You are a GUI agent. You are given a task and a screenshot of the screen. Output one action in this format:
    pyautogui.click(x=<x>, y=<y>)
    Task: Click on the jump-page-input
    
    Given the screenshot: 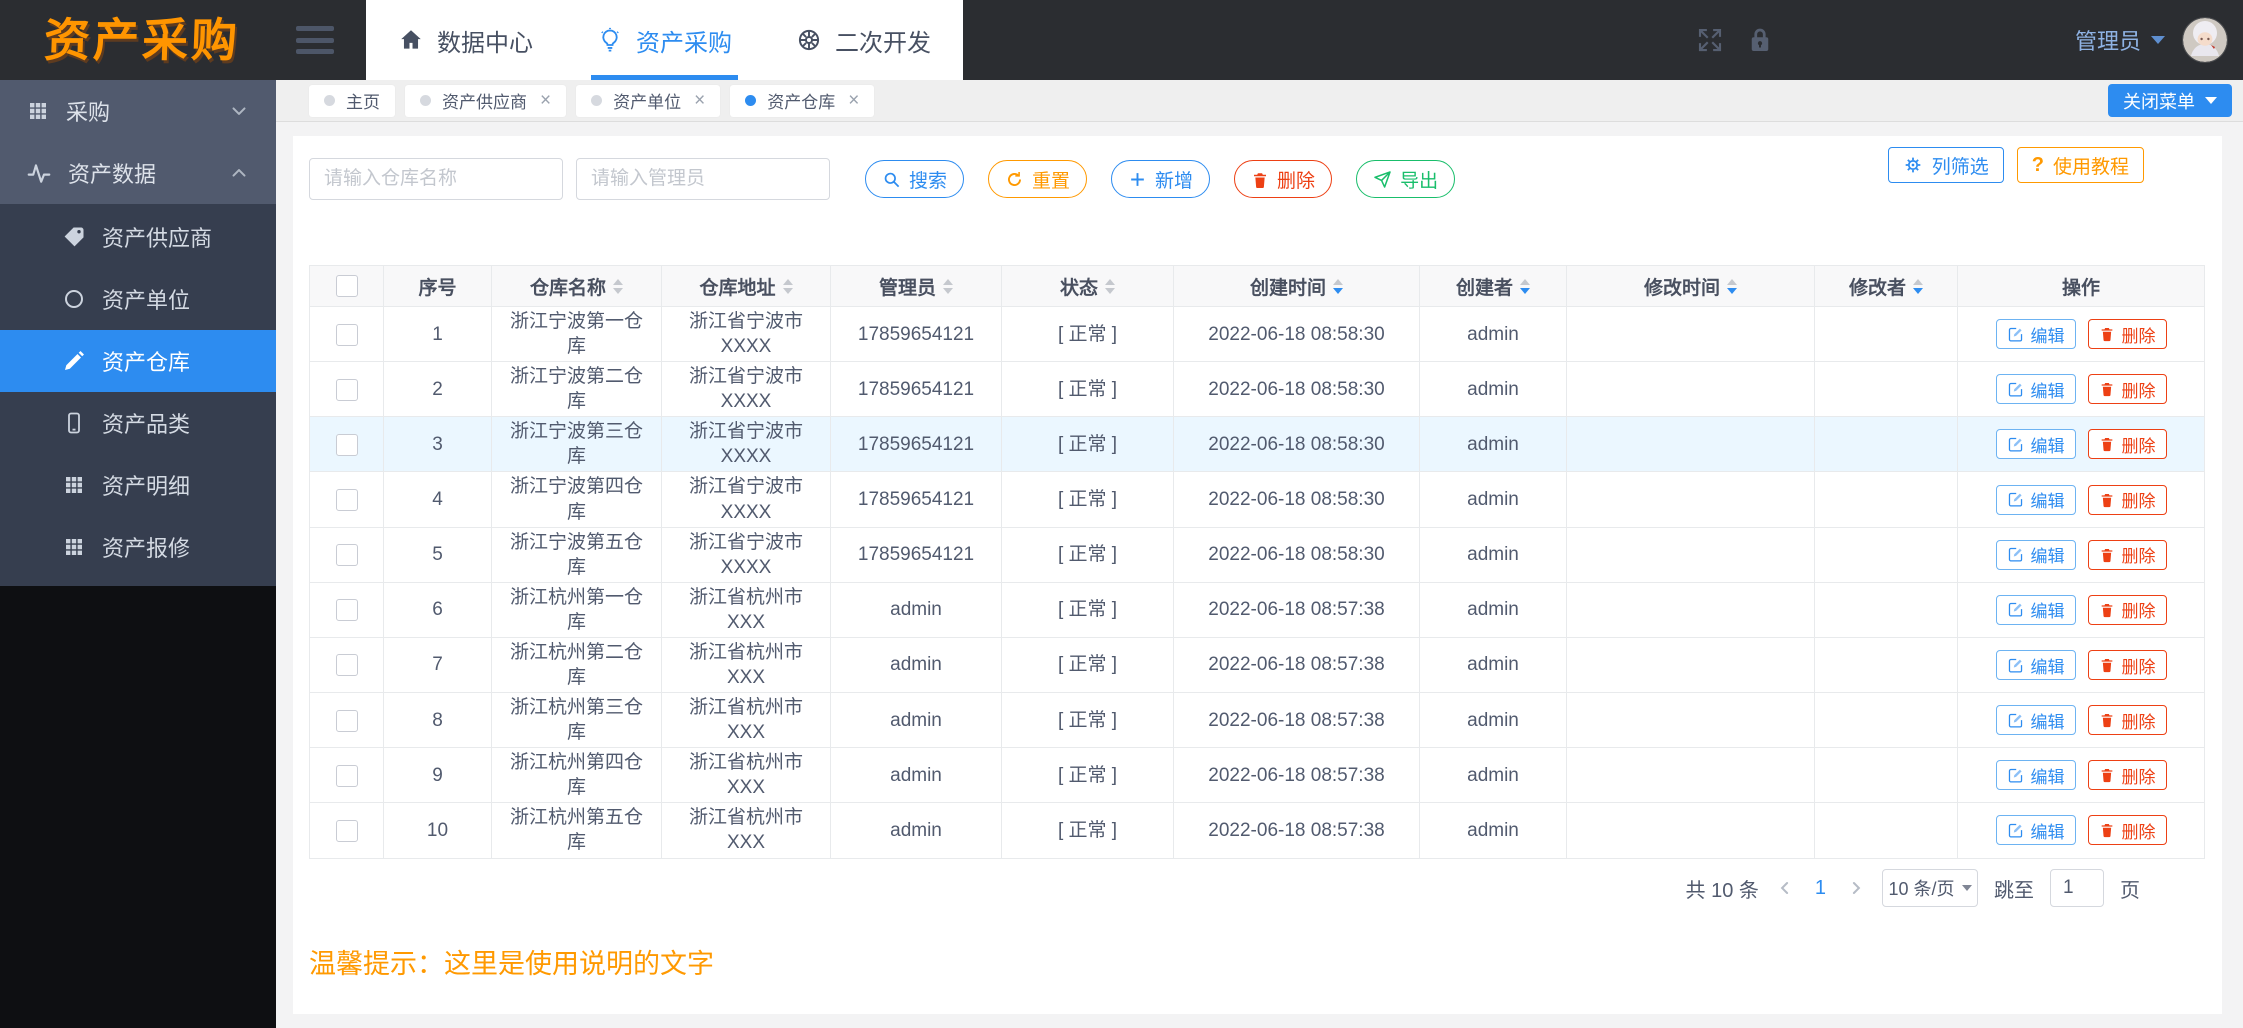 What is the action you would take?
    pyautogui.click(x=2077, y=888)
    